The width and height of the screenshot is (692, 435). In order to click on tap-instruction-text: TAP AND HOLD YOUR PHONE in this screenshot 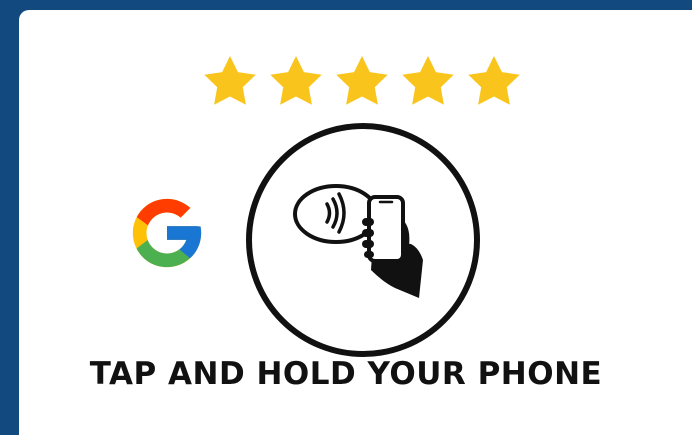, I will do `click(346, 374)`.